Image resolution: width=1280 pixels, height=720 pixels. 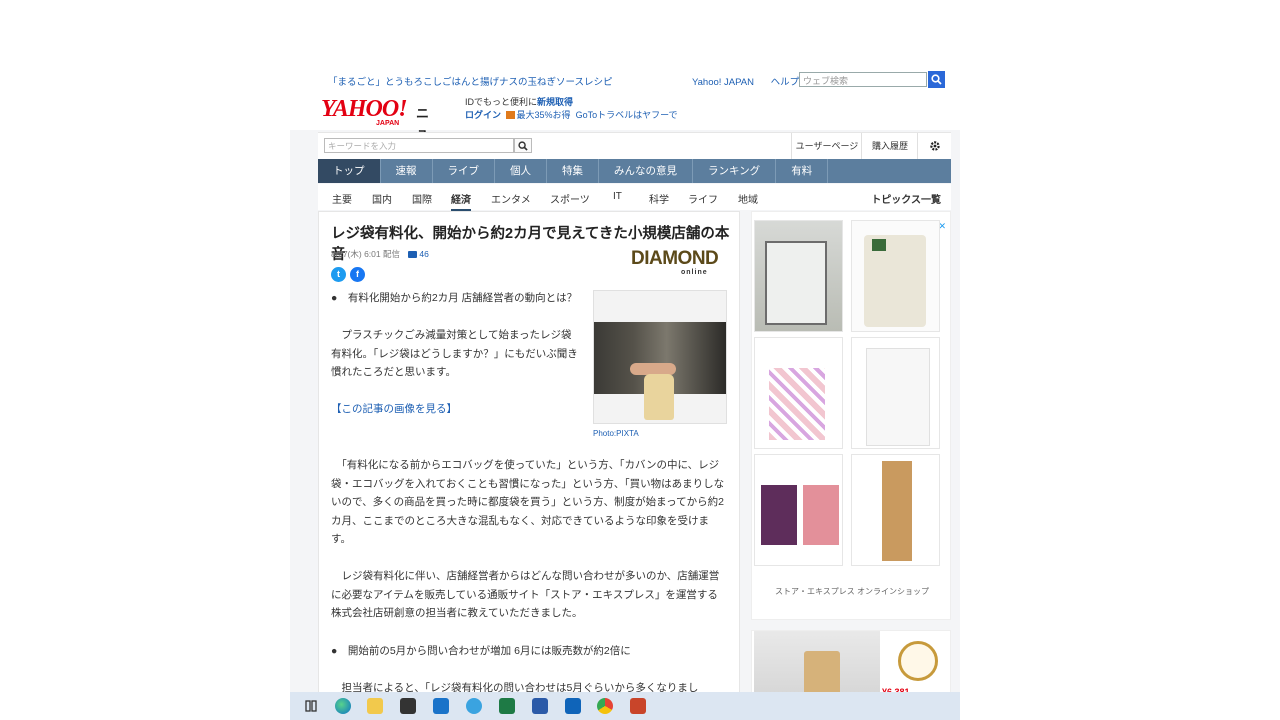 What do you see at coordinates (382, 198) in the screenshot?
I see `subnav-domestic: 国内` at bounding box center [382, 198].